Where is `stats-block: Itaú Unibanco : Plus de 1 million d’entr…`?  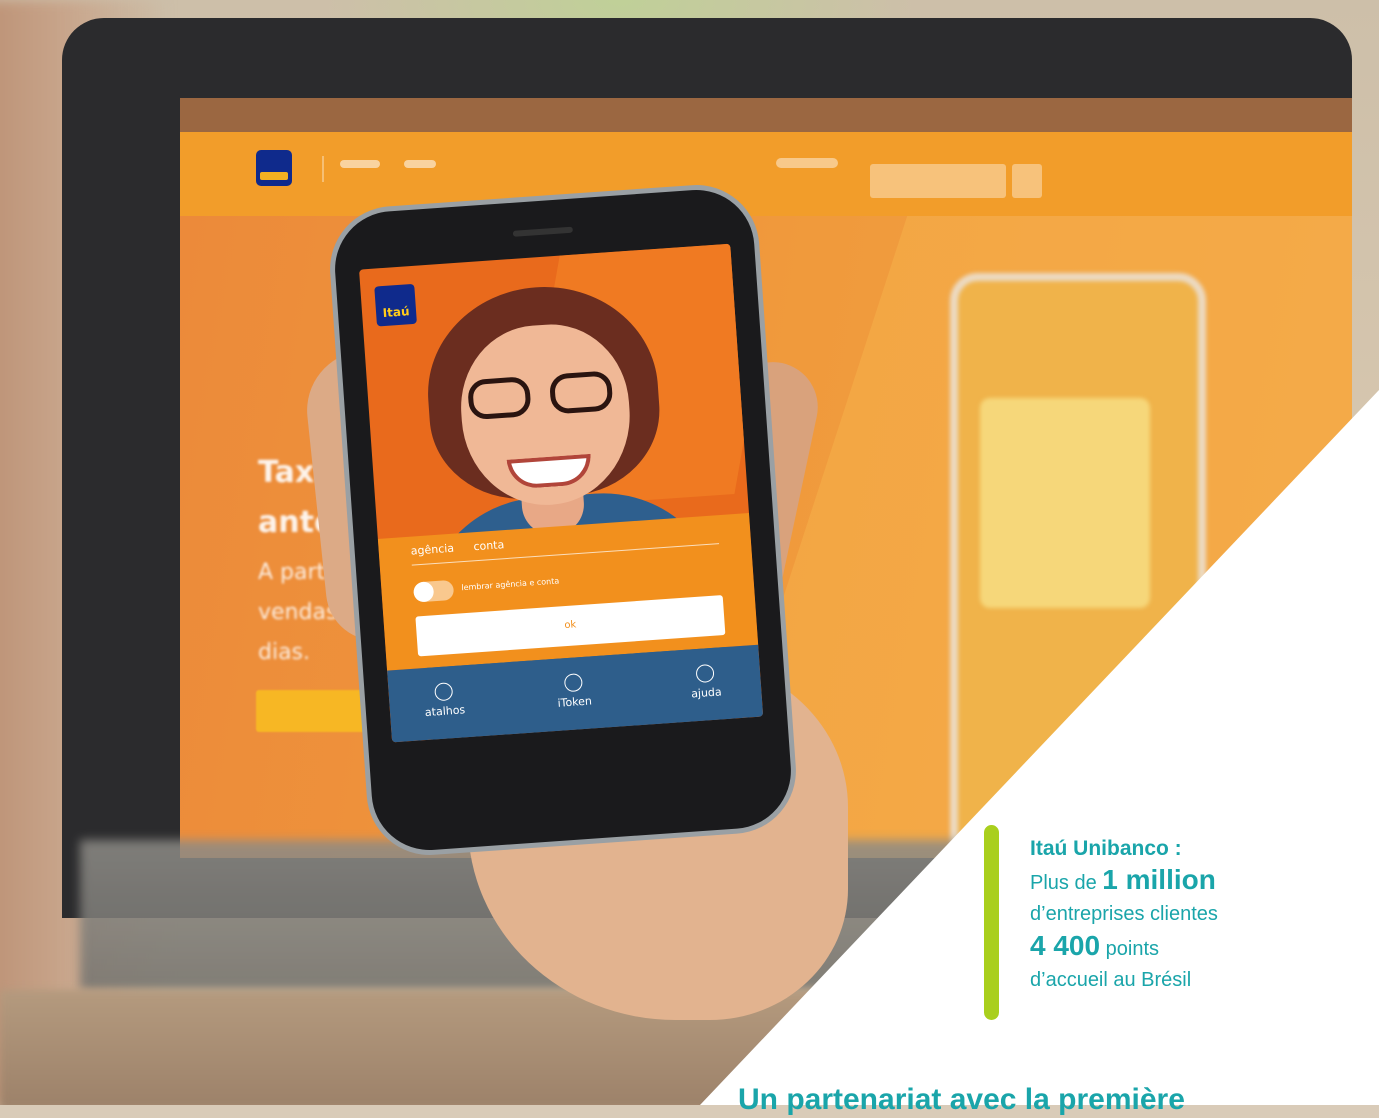 stats-block: Itaú Unibanco : Plus de 1 million d’entr… is located at coordinates (1195, 914).